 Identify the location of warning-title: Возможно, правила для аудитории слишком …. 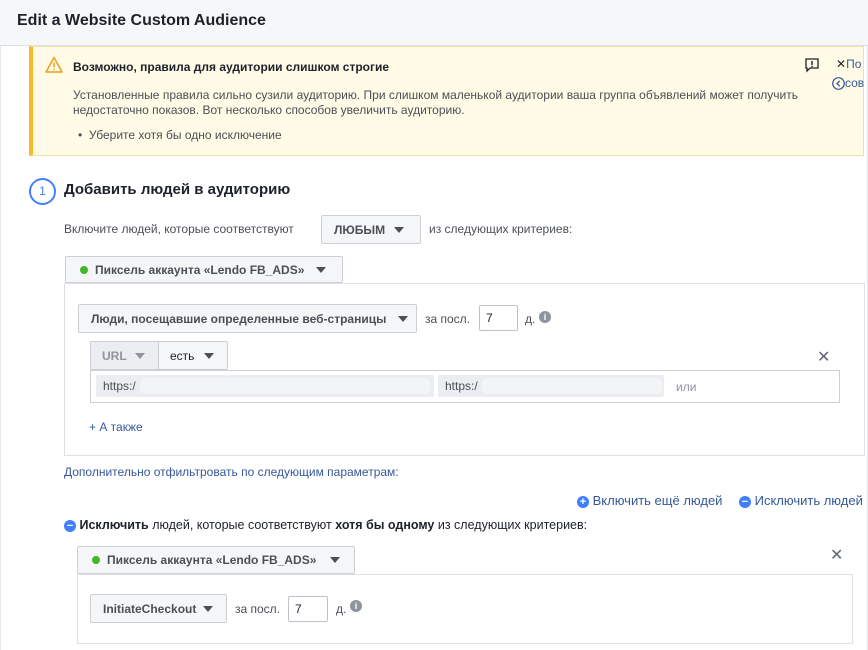
(231, 67).